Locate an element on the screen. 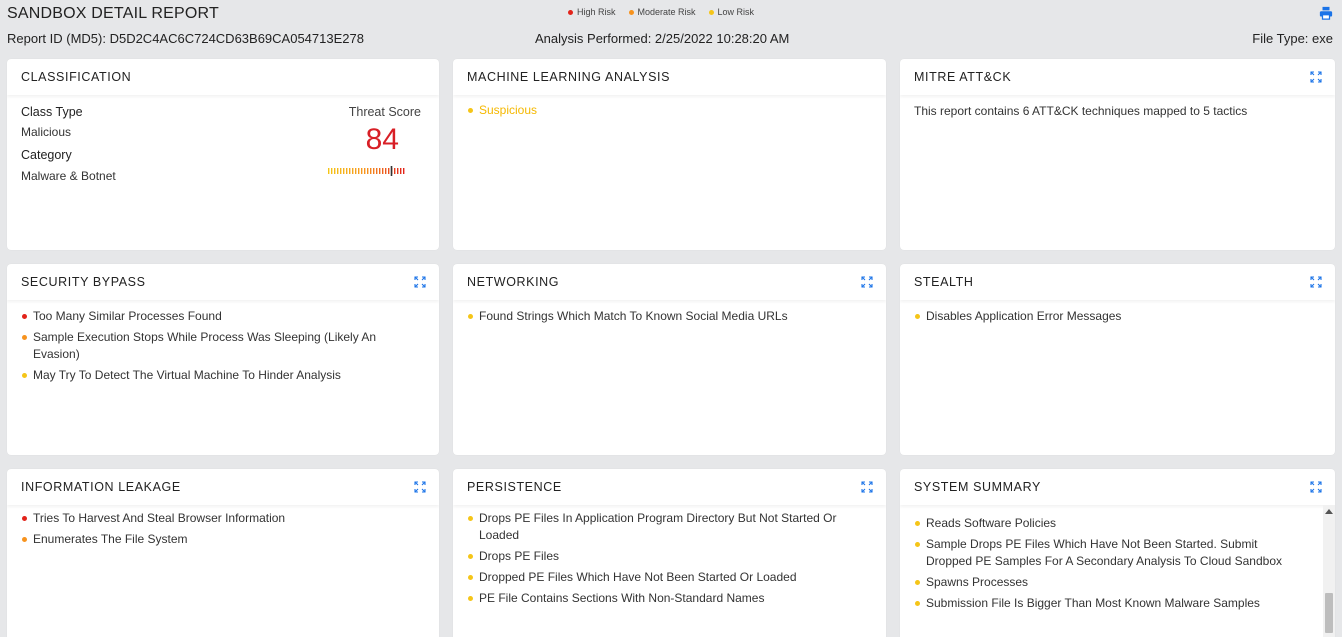  list-item-text: Spawns Processes is located at coordinates (977, 582).